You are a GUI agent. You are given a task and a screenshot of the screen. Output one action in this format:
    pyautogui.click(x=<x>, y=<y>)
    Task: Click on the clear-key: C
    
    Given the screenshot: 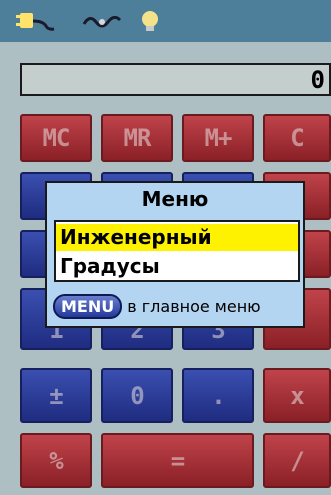 What is the action you would take?
    pyautogui.click(x=297, y=138)
    